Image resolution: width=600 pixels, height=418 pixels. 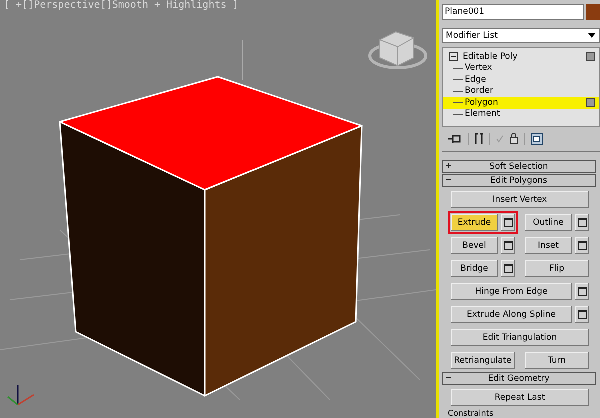 I want to click on tool-button: Outline, so click(x=548, y=222).